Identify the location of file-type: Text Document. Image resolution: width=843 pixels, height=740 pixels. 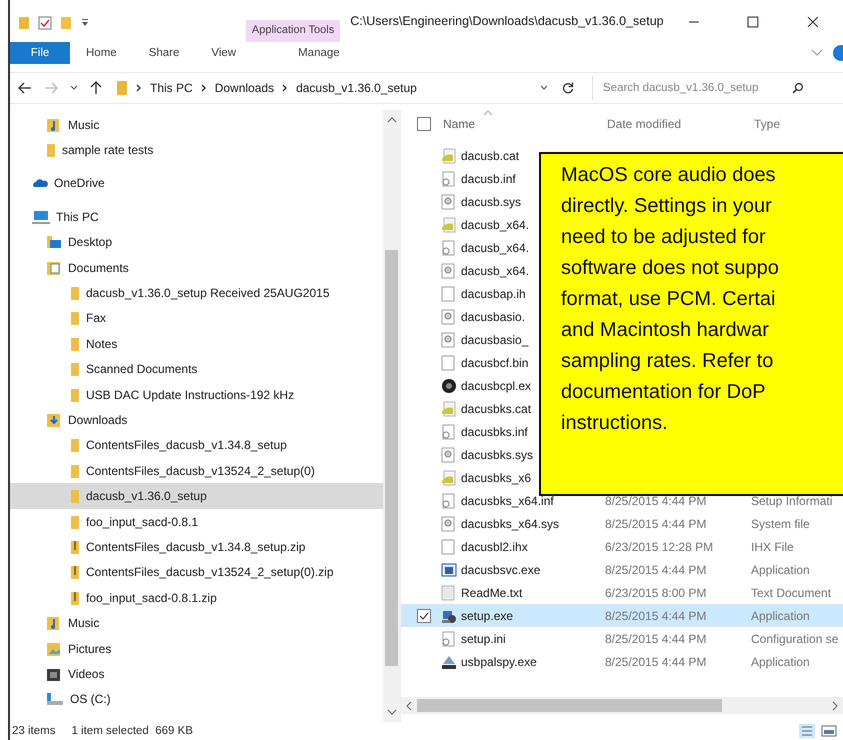
(791, 593).